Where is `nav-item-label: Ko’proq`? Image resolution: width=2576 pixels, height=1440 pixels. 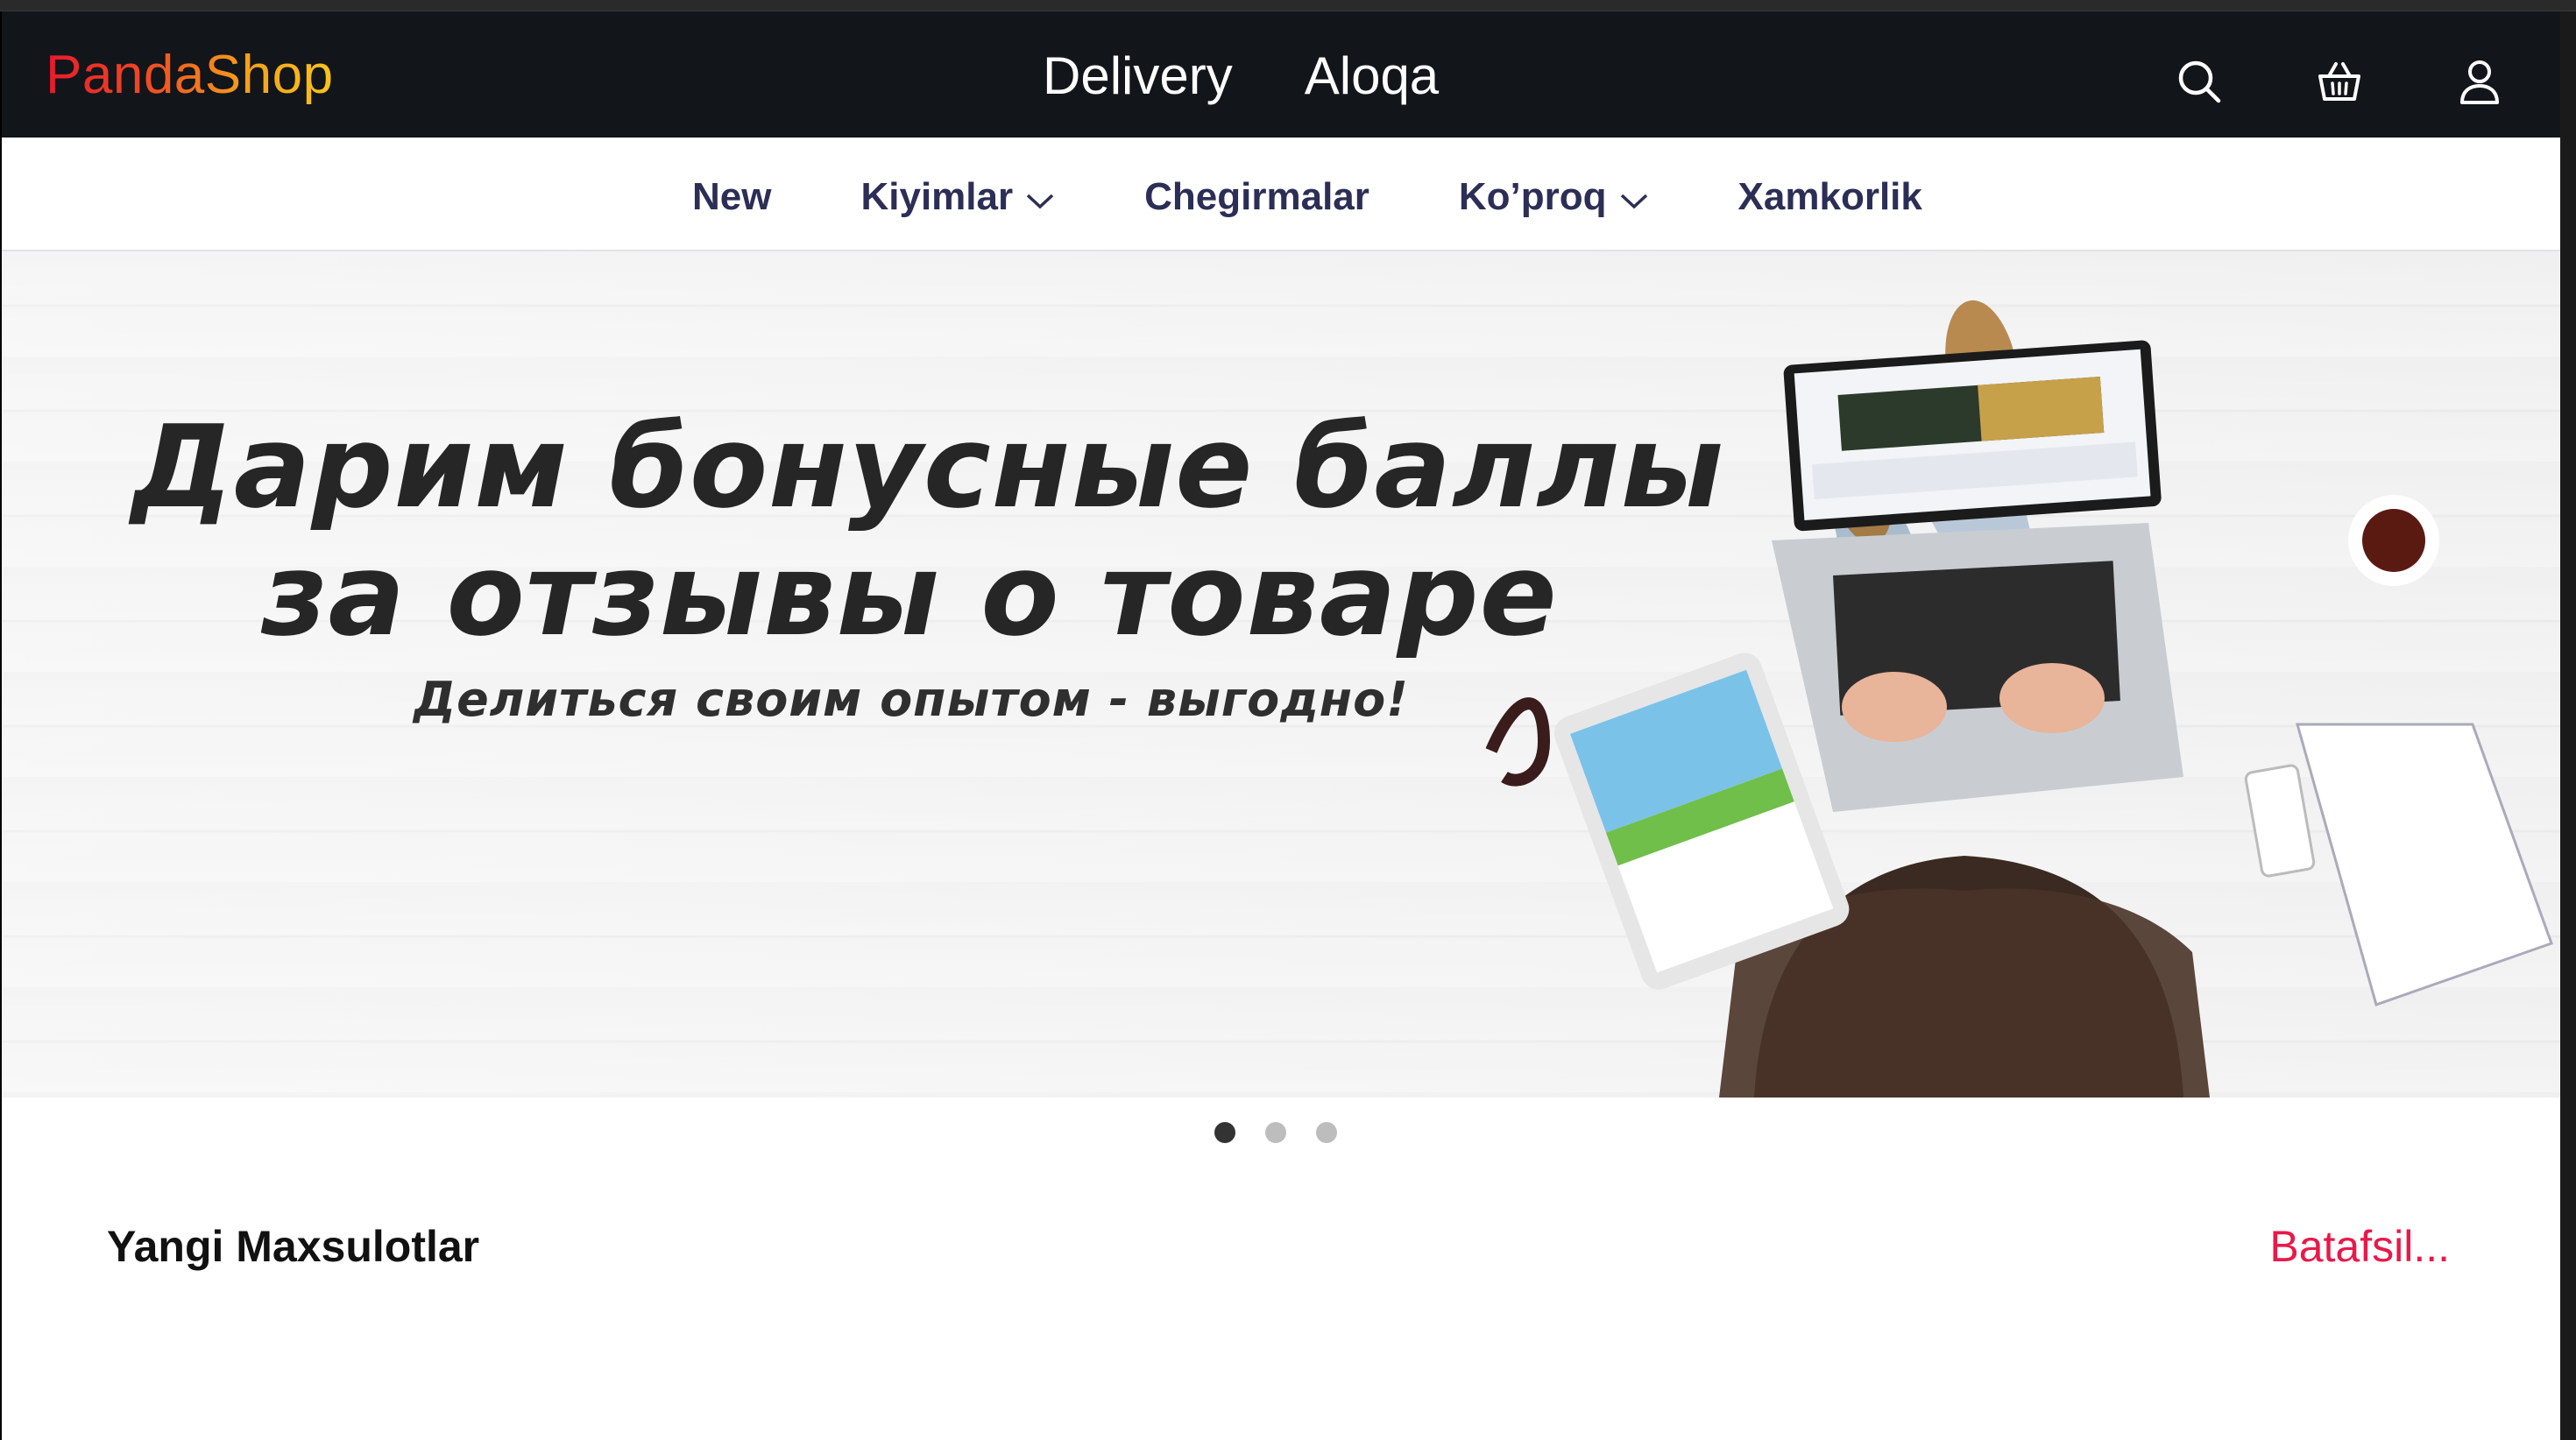 nav-item-label: Ko’proq is located at coordinates (1532, 196).